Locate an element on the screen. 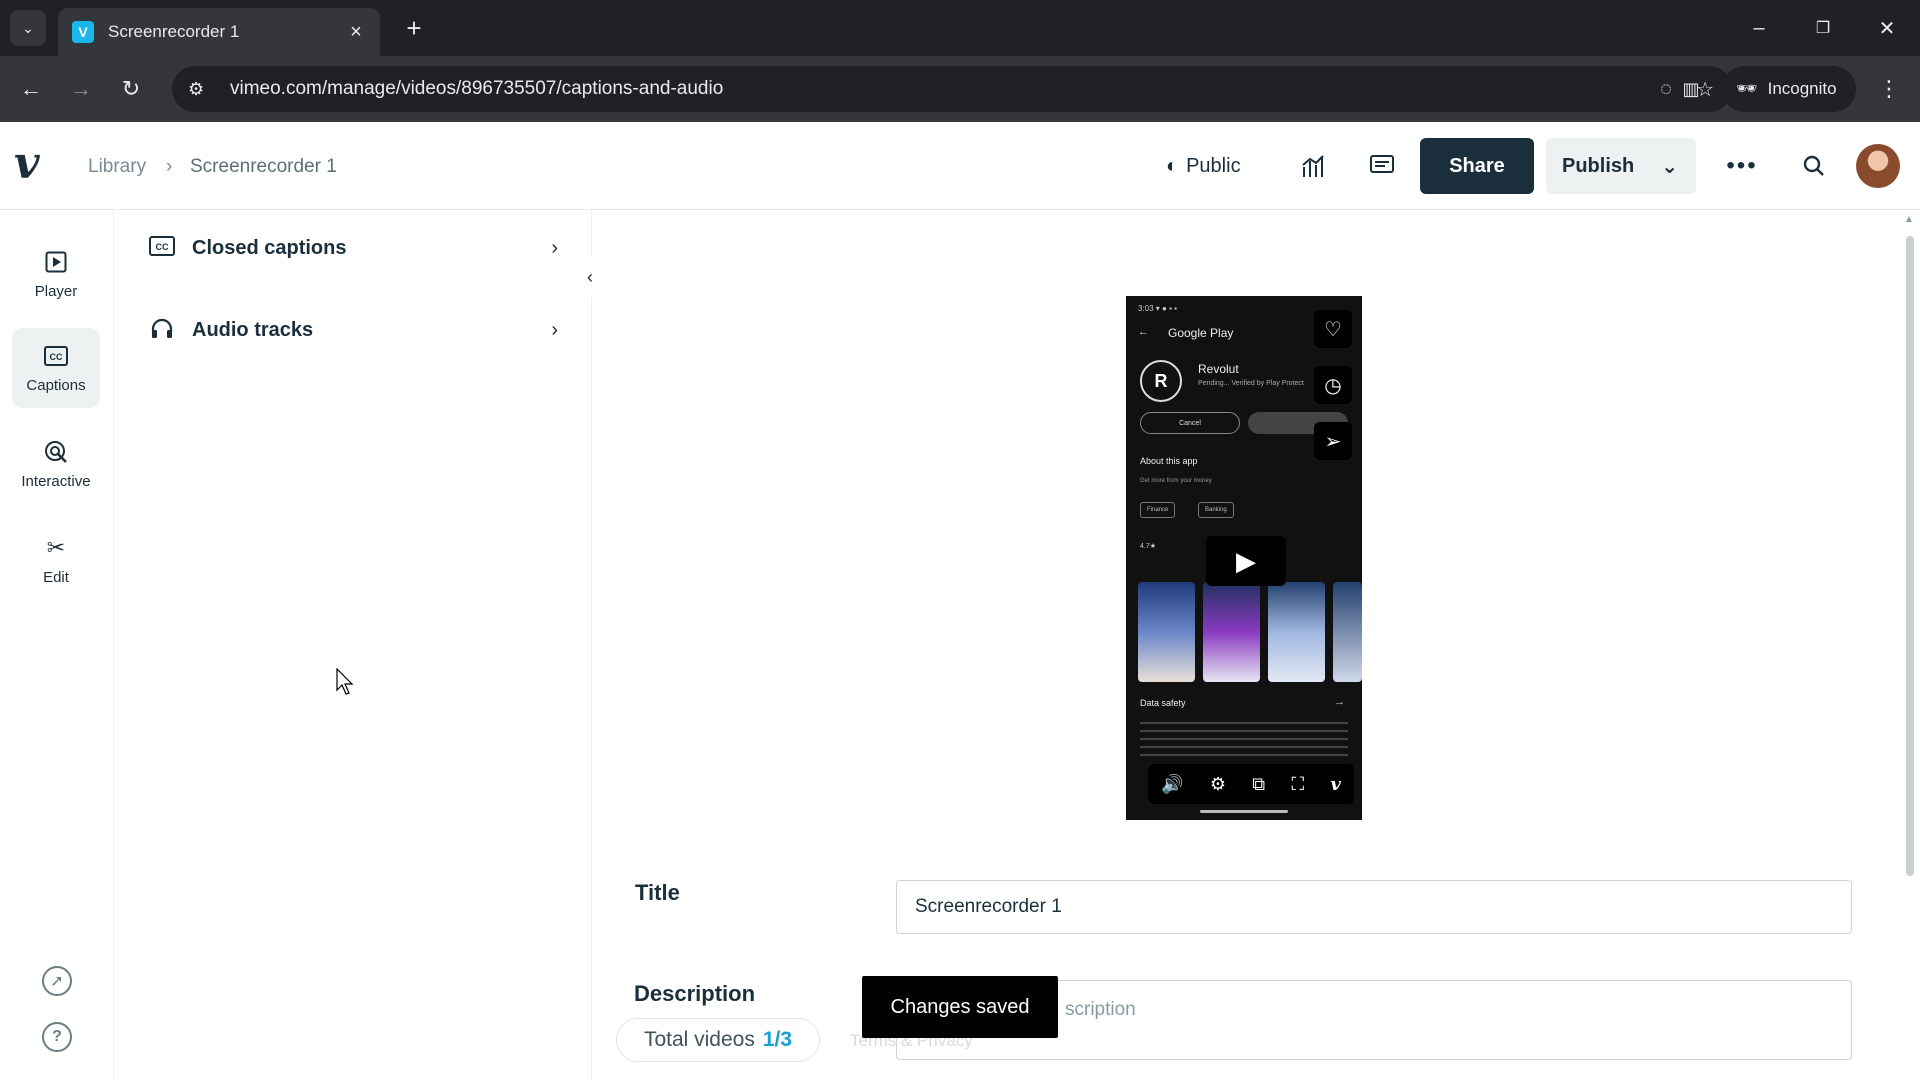 This screenshot has width=1920, height=1080. tab-title: Screenrecorder 1 is located at coordinates (174, 31).